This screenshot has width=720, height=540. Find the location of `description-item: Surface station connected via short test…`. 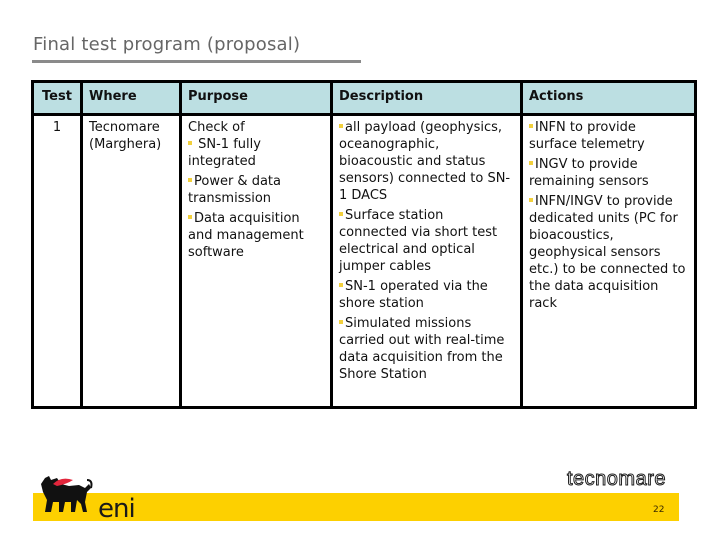

description-item: Surface station connected via short test… is located at coordinates (426, 241).